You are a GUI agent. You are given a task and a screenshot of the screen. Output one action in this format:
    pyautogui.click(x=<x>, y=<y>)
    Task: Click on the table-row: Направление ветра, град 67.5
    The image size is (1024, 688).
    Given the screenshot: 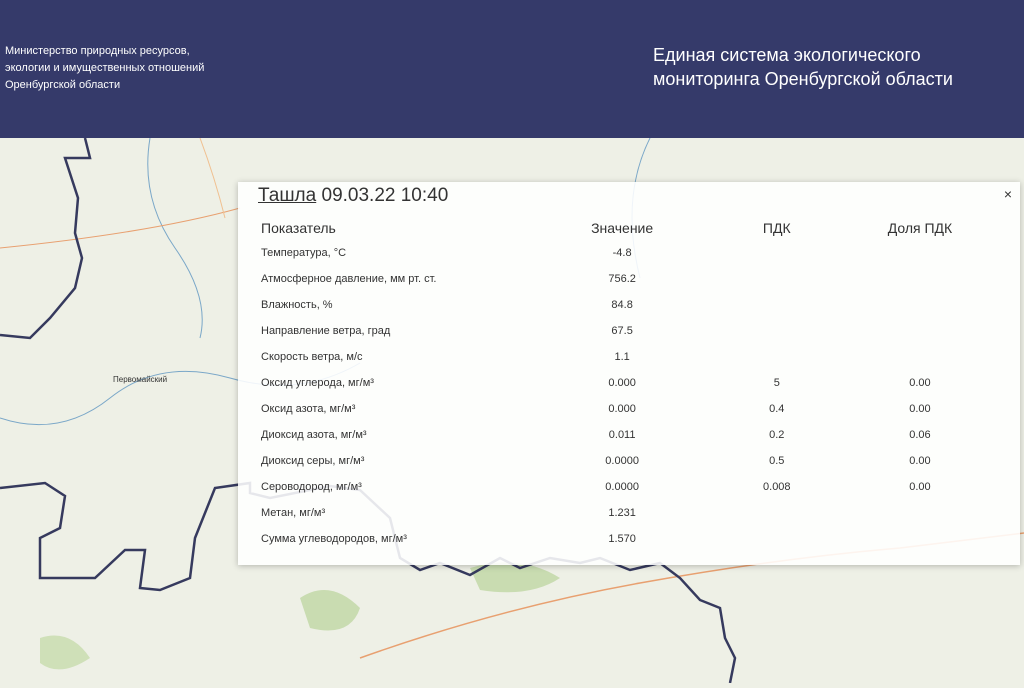 What is the action you would take?
    pyautogui.click(x=638, y=331)
    